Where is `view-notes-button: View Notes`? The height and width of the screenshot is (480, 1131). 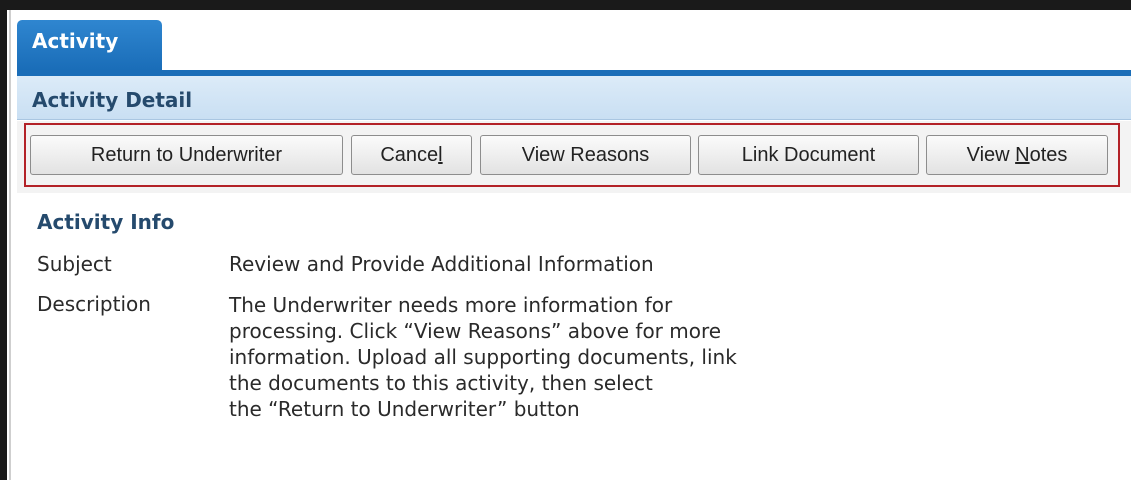
view-notes-button: View Notes is located at coordinates (1017, 155).